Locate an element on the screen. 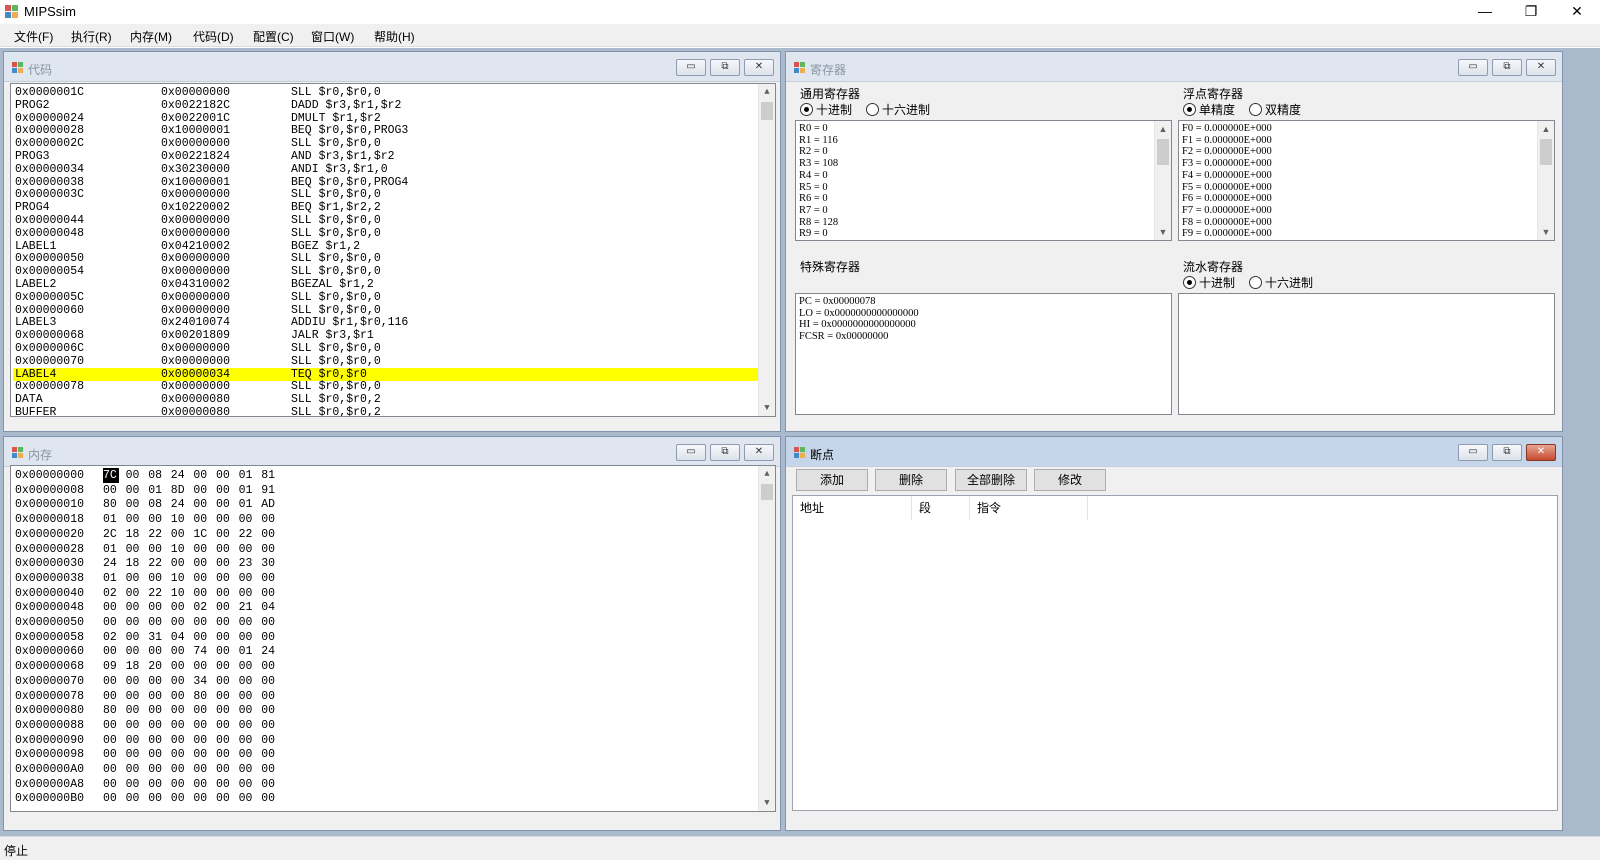 The height and width of the screenshot is (860, 1600). code-row: LABEL1 0x04210002 BGEZ $r1,2 is located at coordinates (385, 246).